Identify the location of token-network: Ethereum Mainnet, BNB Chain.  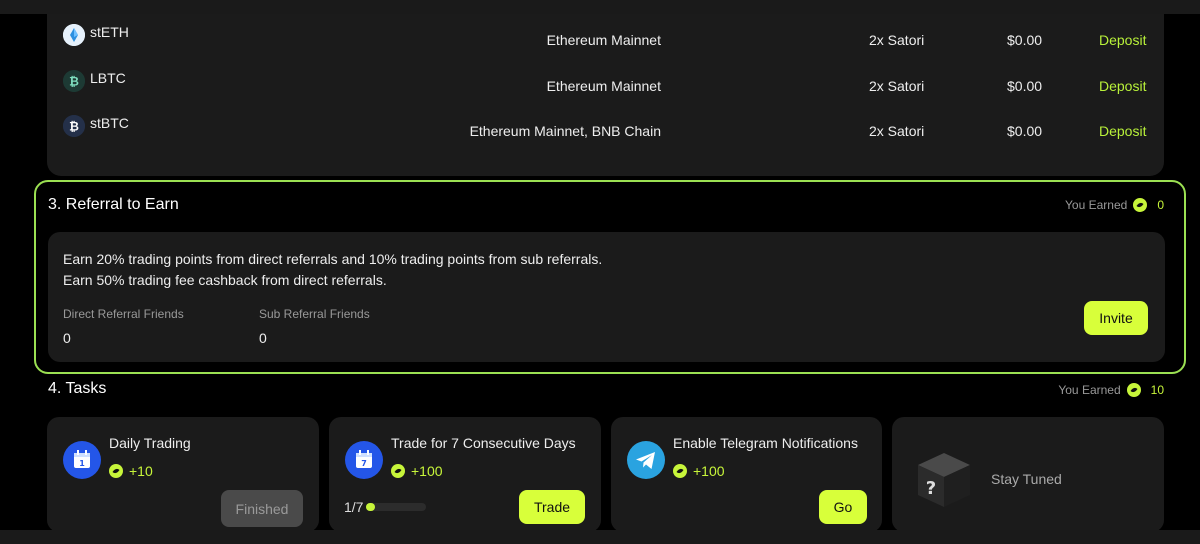
(565, 131).